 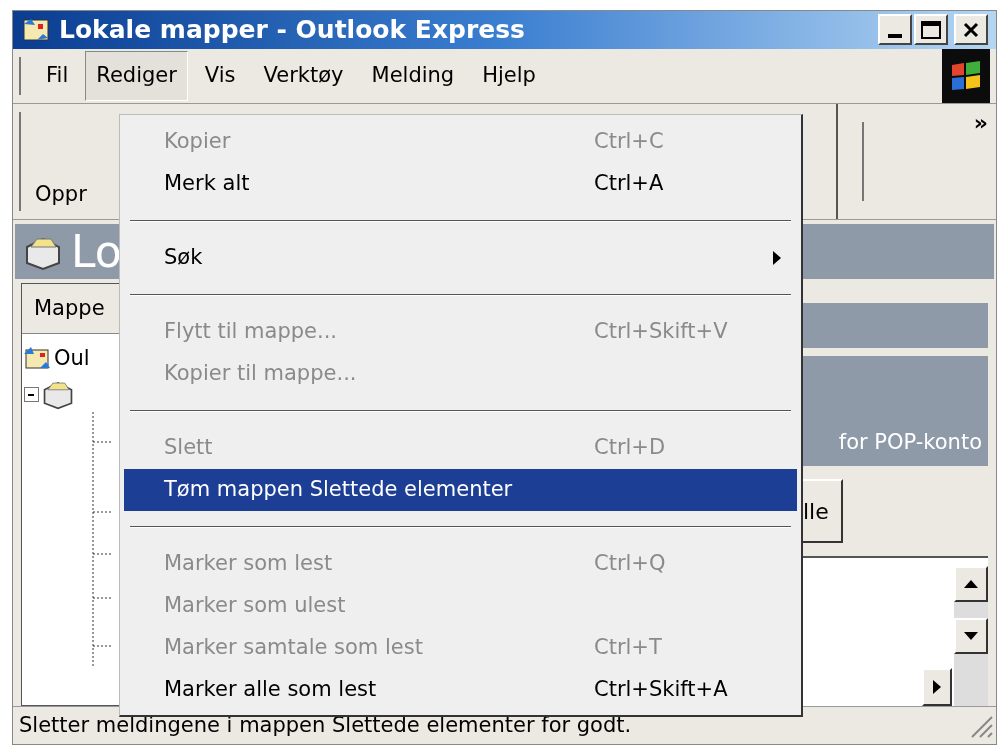 What do you see at coordinates (220, 75) in the screenshot?
I see `menu-bar-item: Vis` at bounding box center [220, 75].